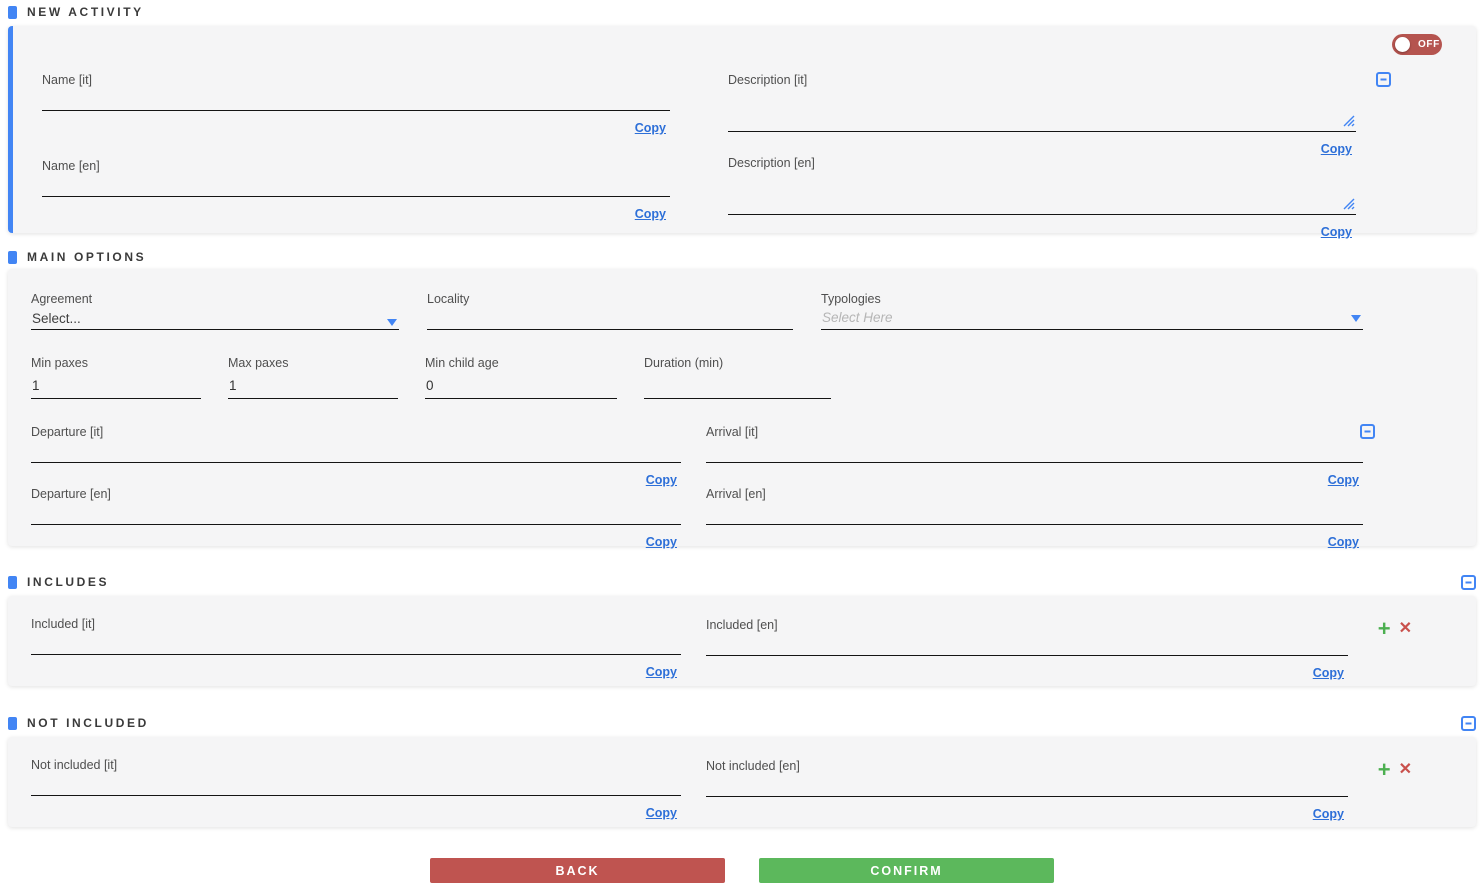 This screenshot has height=894, width=1484. I want to click on add-included-icon: +, so click(1384, 629).